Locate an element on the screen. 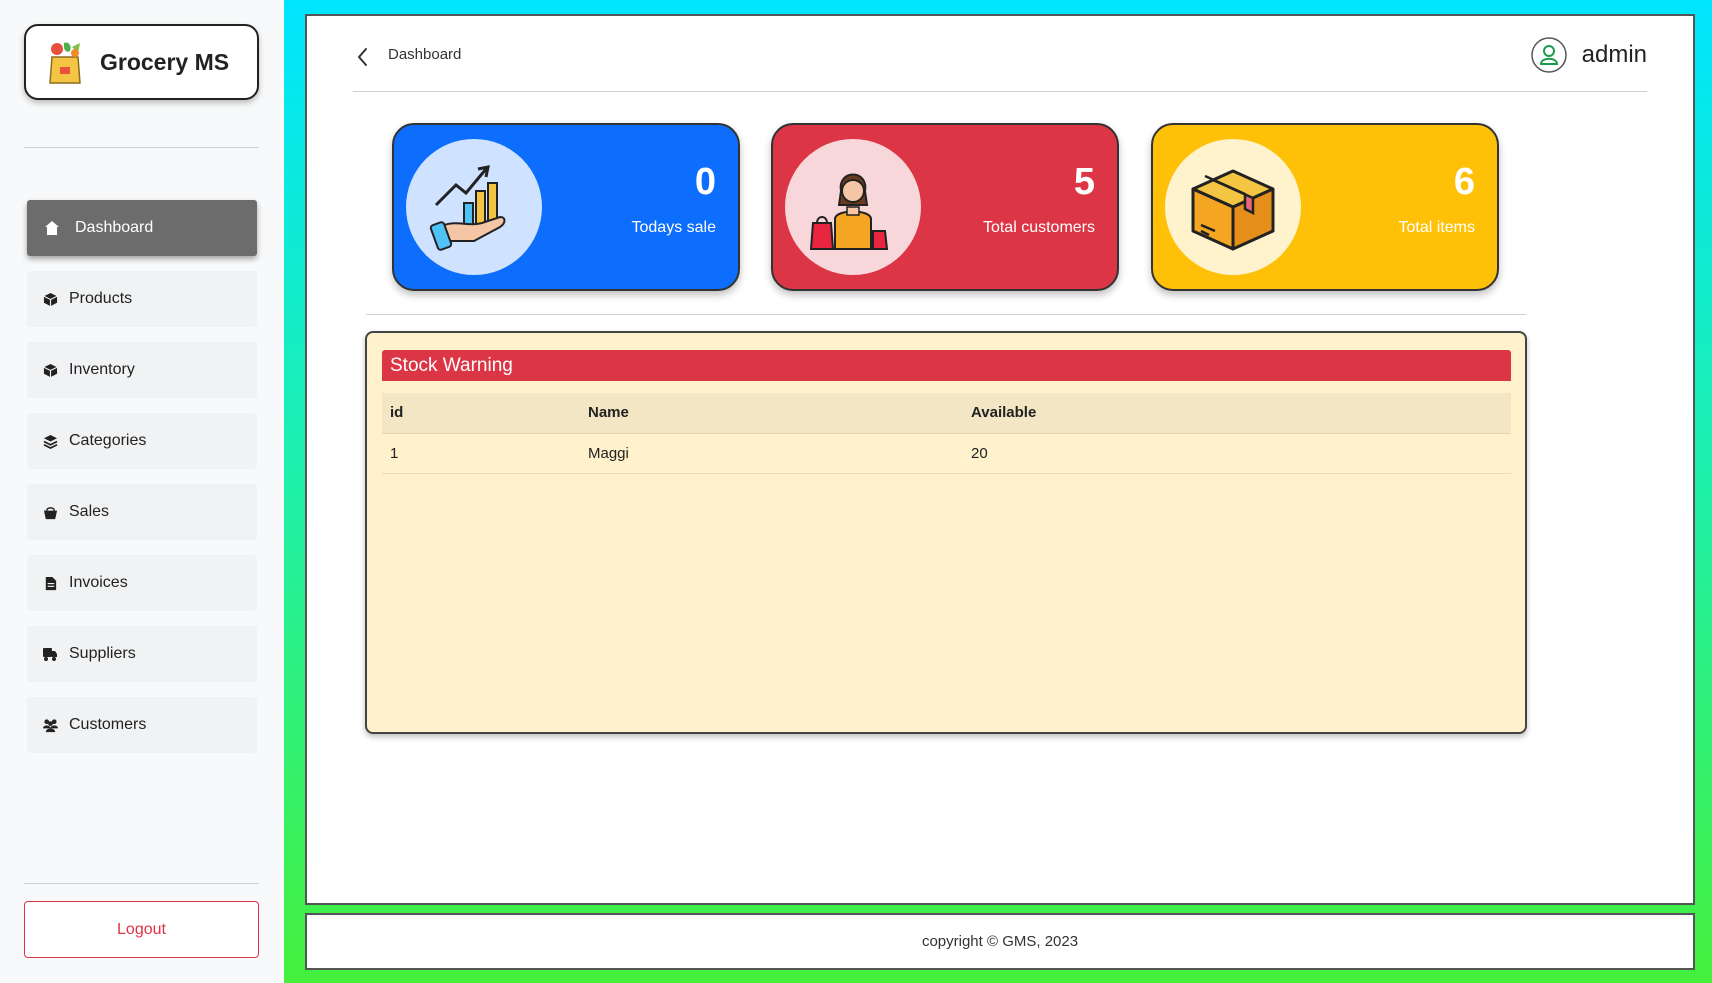 The height and width of the screenshot is (983, 1712). stat-value: 5 is located at coordinates (1084, 182).